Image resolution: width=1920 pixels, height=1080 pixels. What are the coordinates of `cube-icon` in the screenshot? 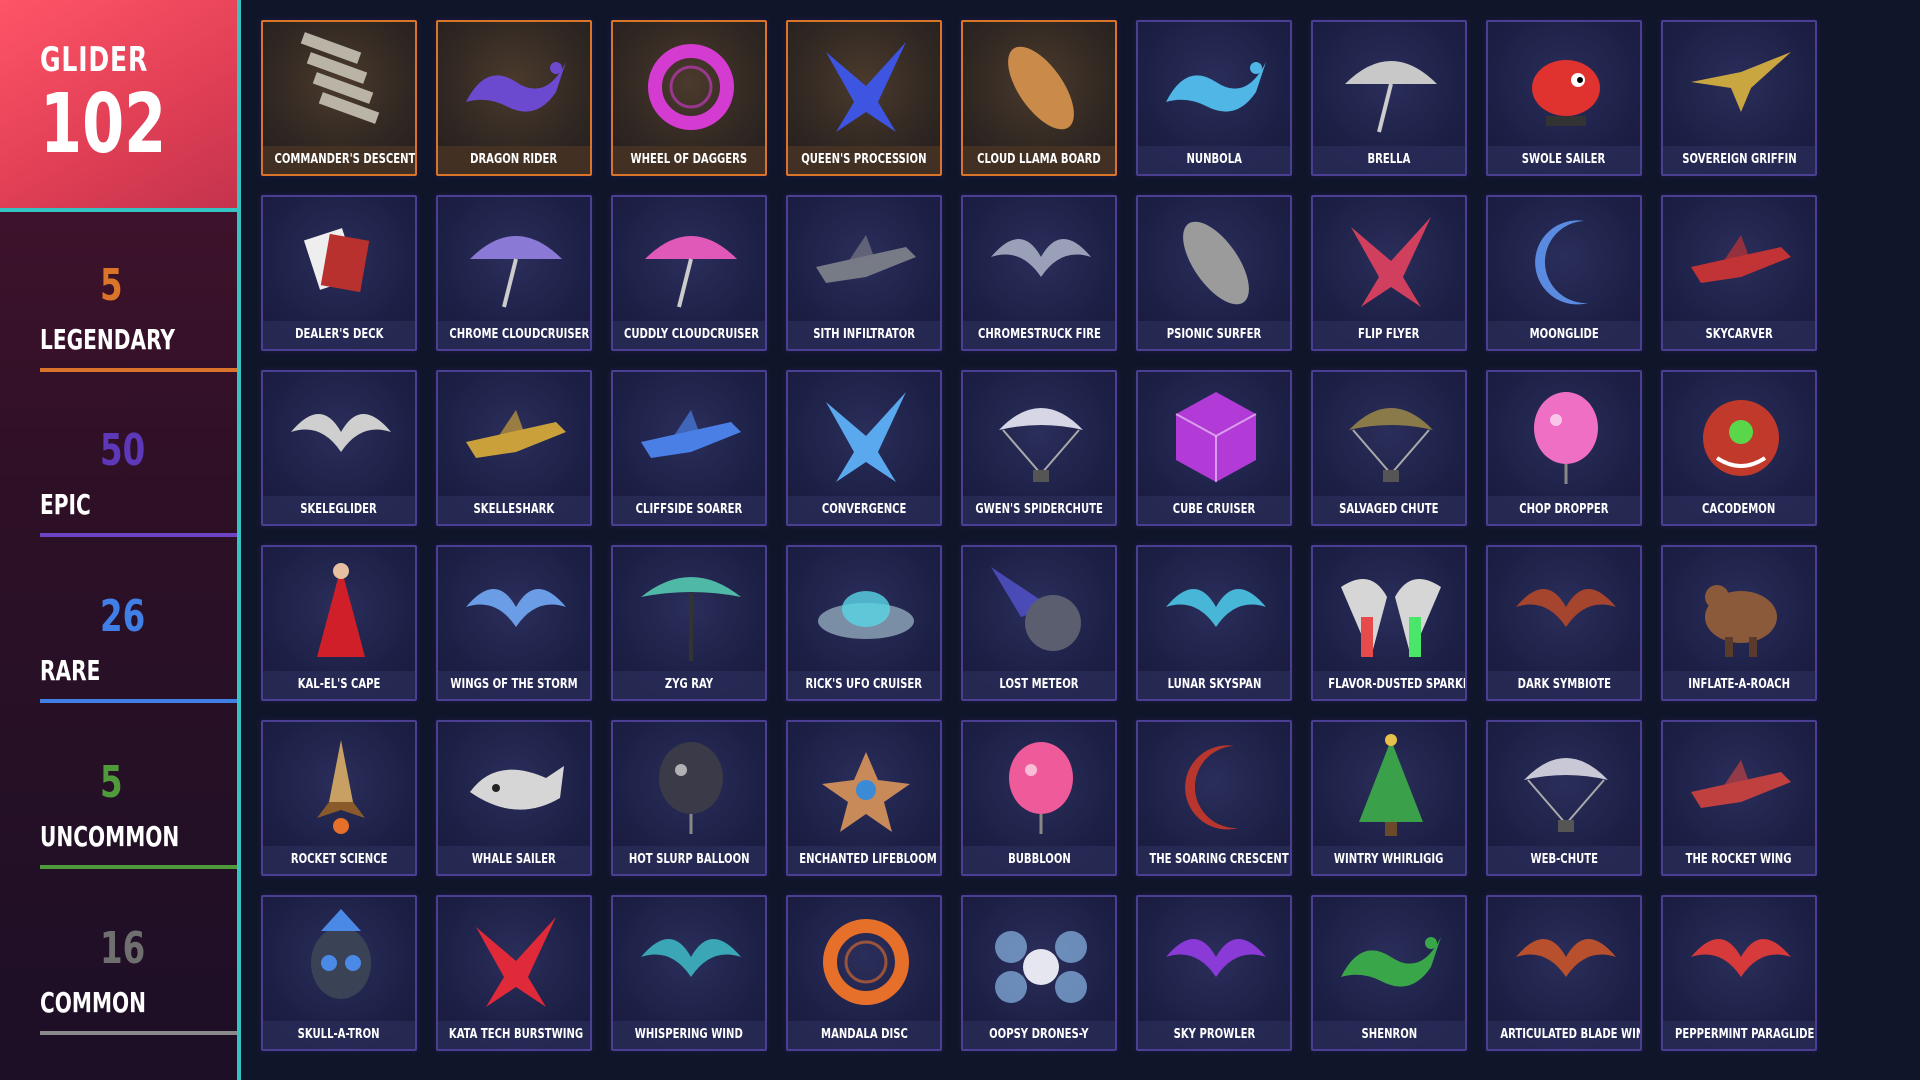 It's located at (1216, 437).